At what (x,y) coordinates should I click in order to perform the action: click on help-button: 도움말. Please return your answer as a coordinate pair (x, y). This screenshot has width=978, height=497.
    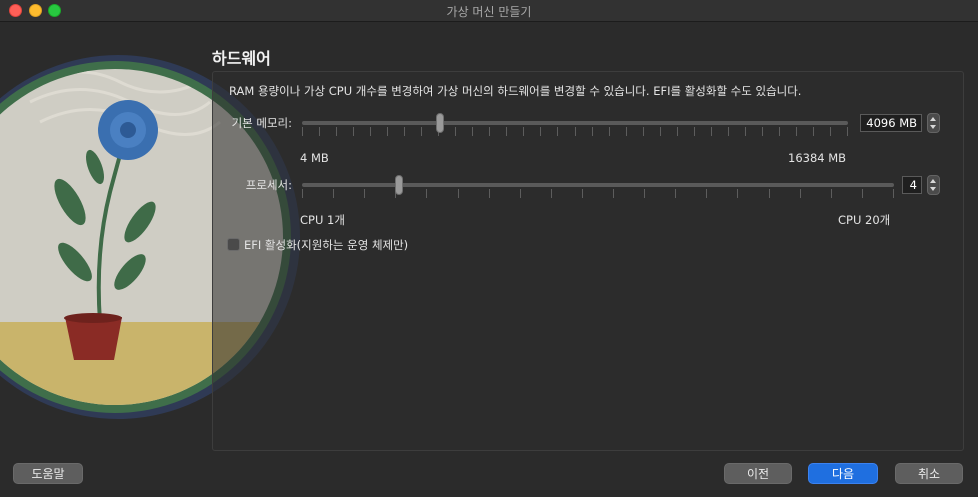
    Looking at the image, I should click on (48, 473).